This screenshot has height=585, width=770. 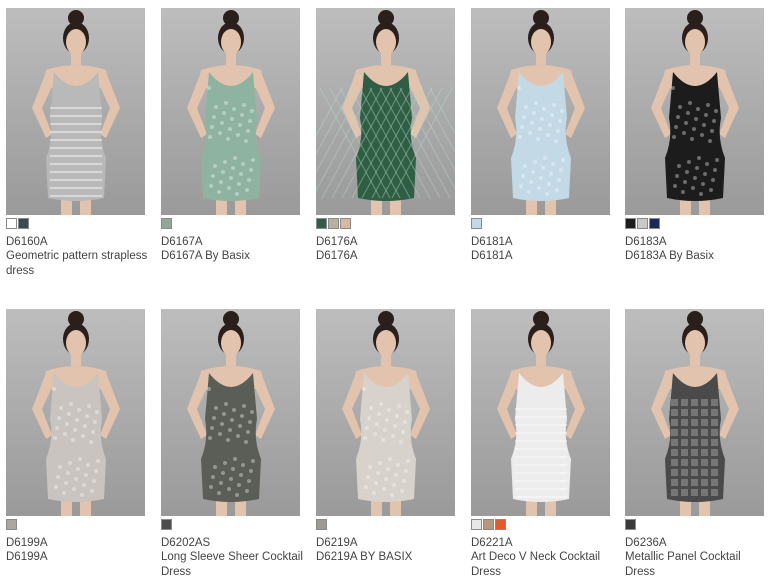 I want to click on product-name: D6199A, so click(x=80, y=557).